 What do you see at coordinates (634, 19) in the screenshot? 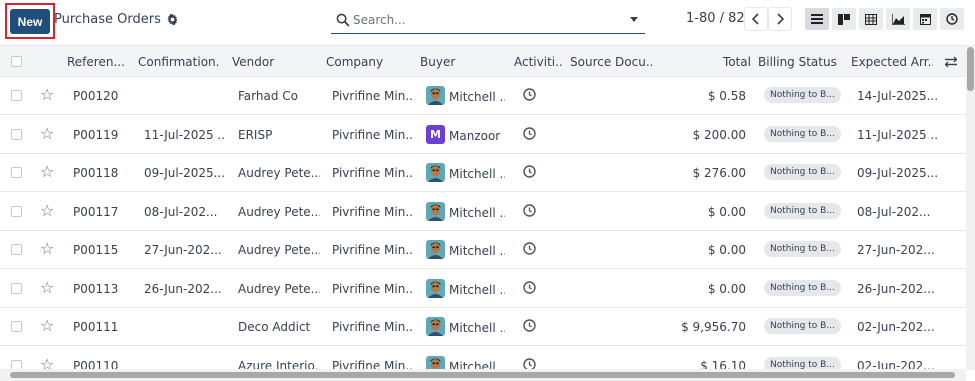
I see `search-options-toggle-icon` at bounding box center [634, 19].